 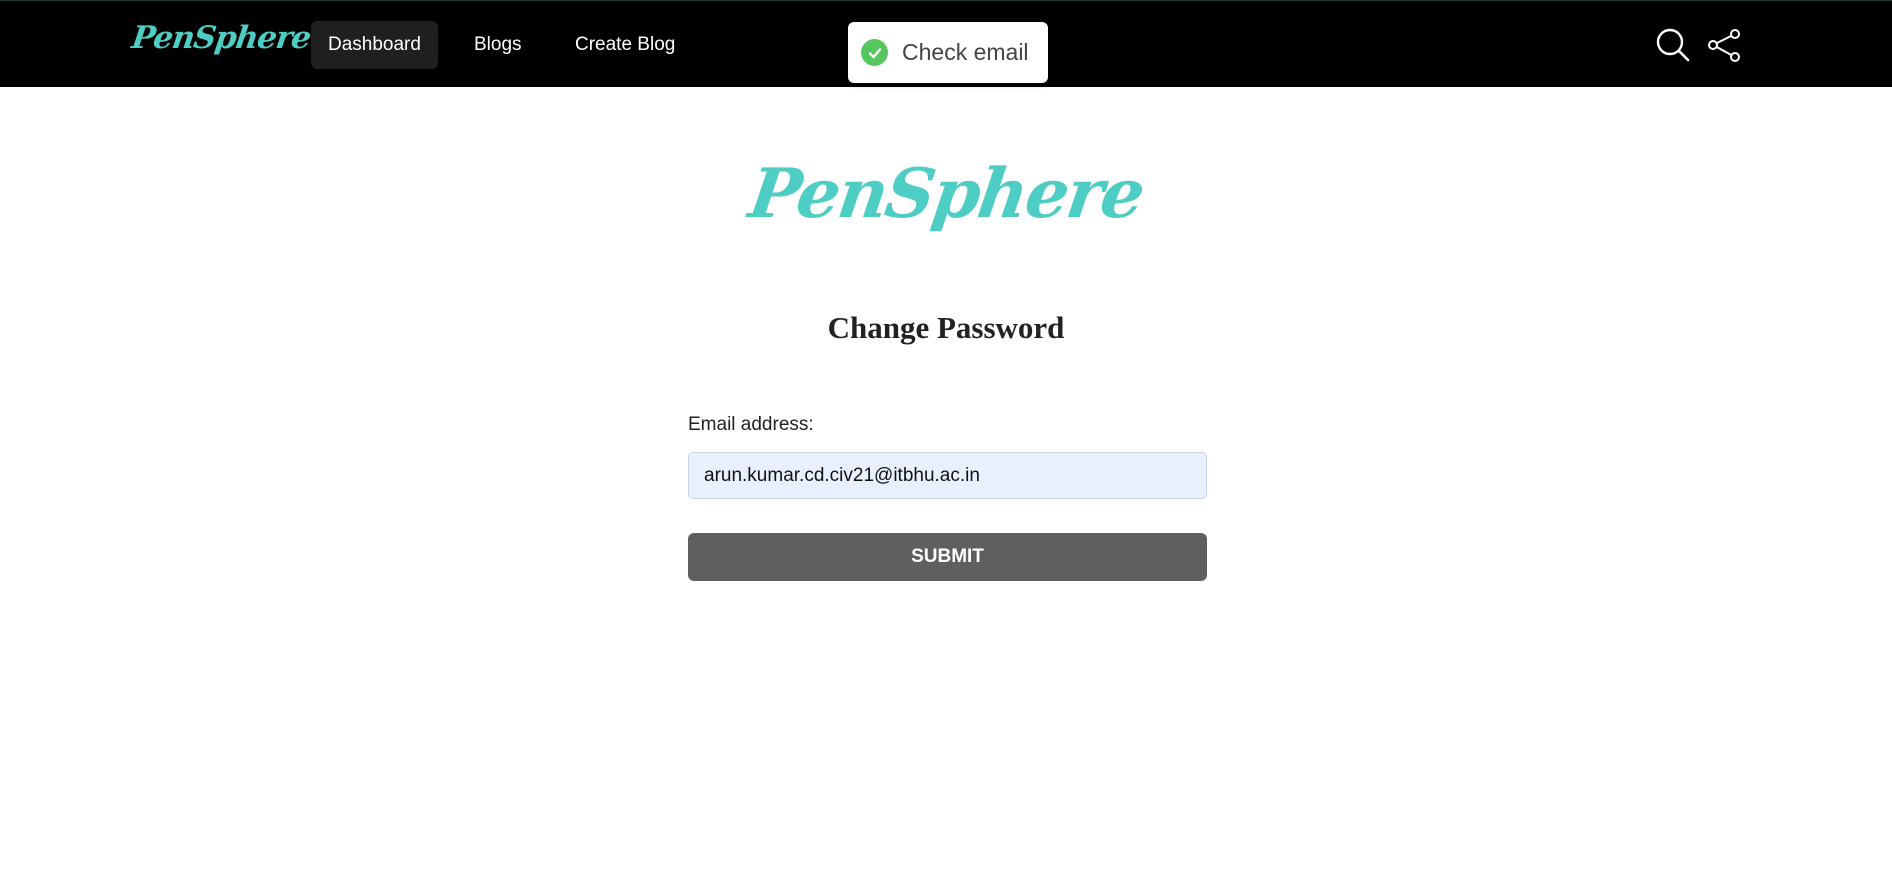 What do you see at coordinates (751, 424) in the screenshot?
I see `email-label: Email address:` at bounding box center [751, 424].